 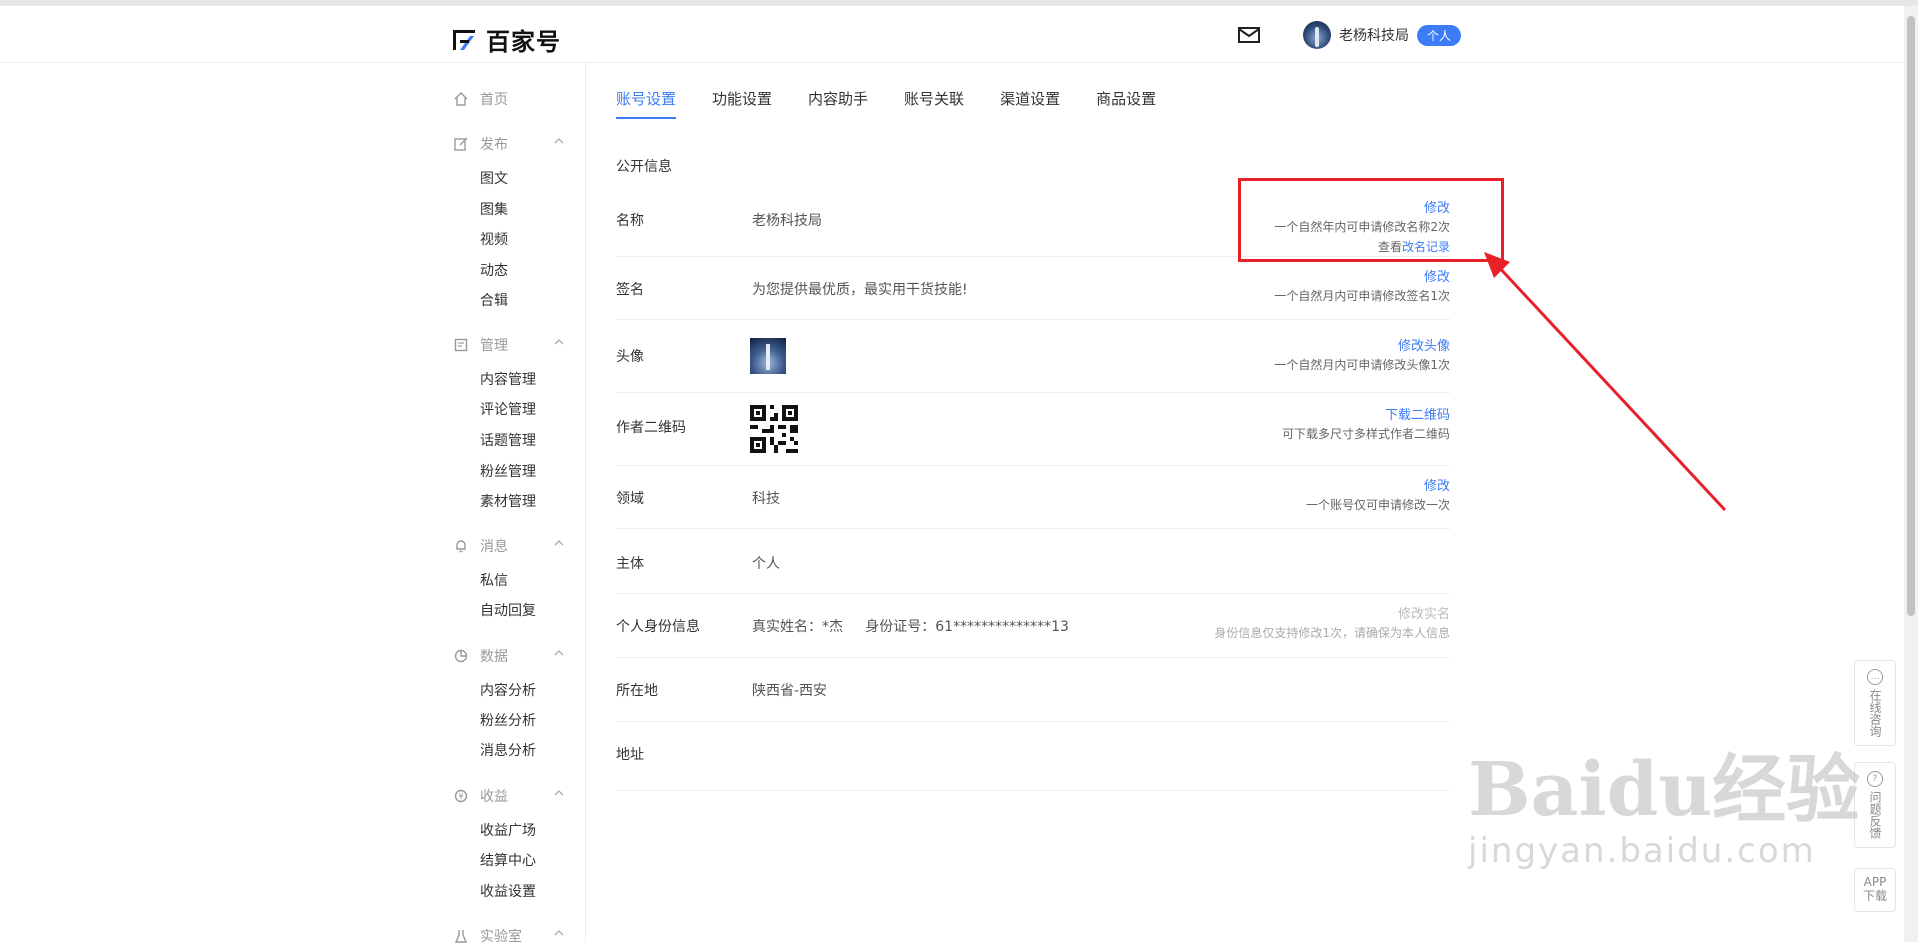 What do you see at coordinates (646, 103) in the screenshot?
I see `tab-account-settings: 账号设置` at bounding box center [646, 103].